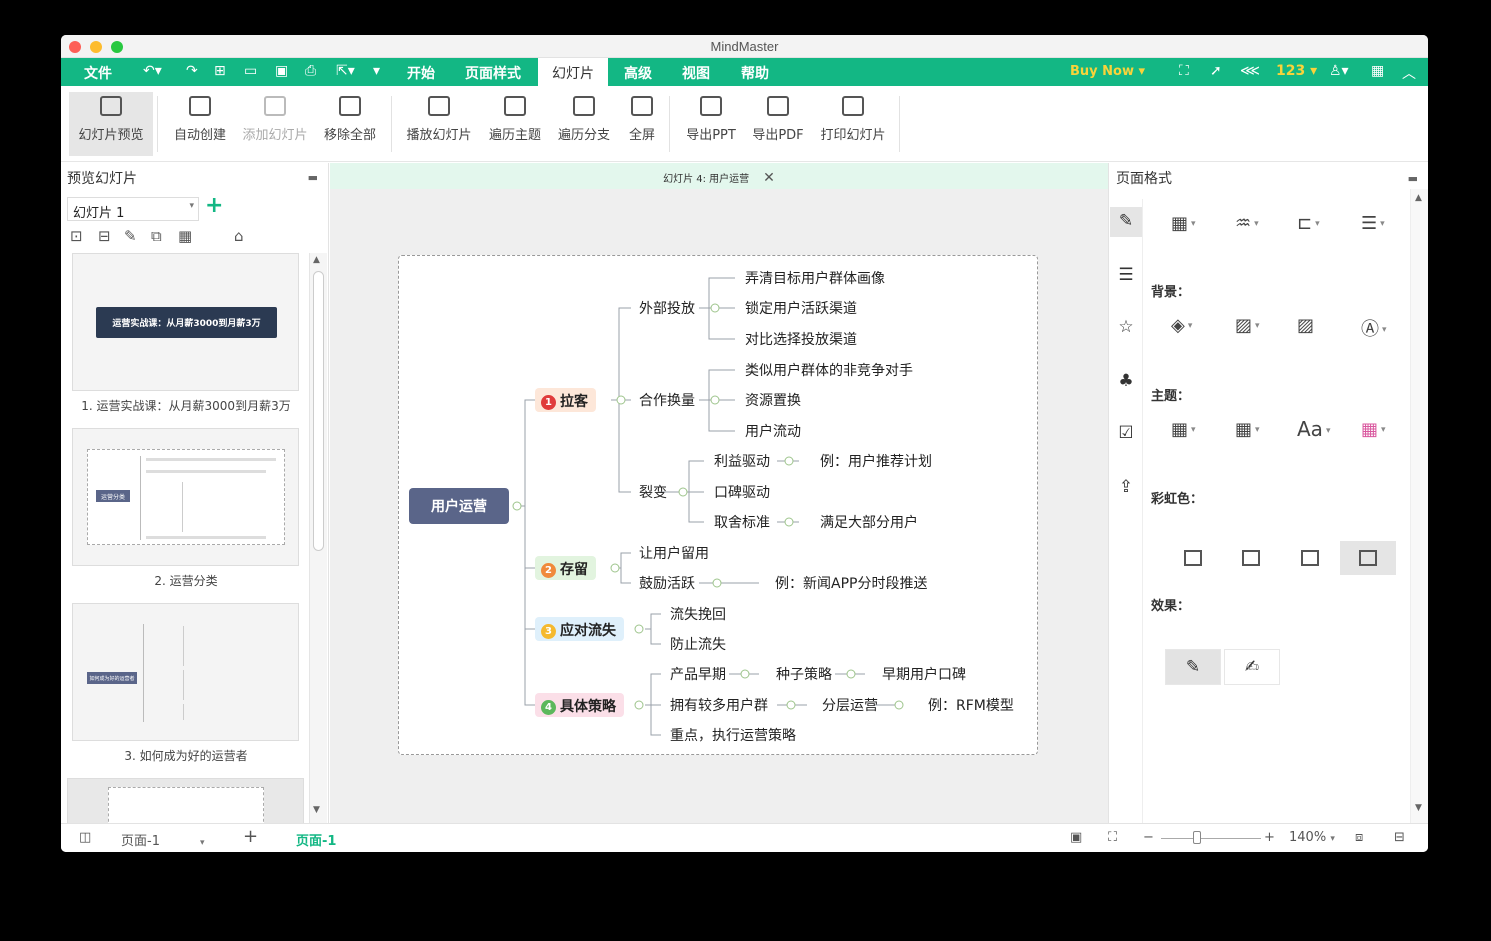  Describe the element at coordinates (755, 73) in the screenshot. I see `tab-help: 帮助` at that location.